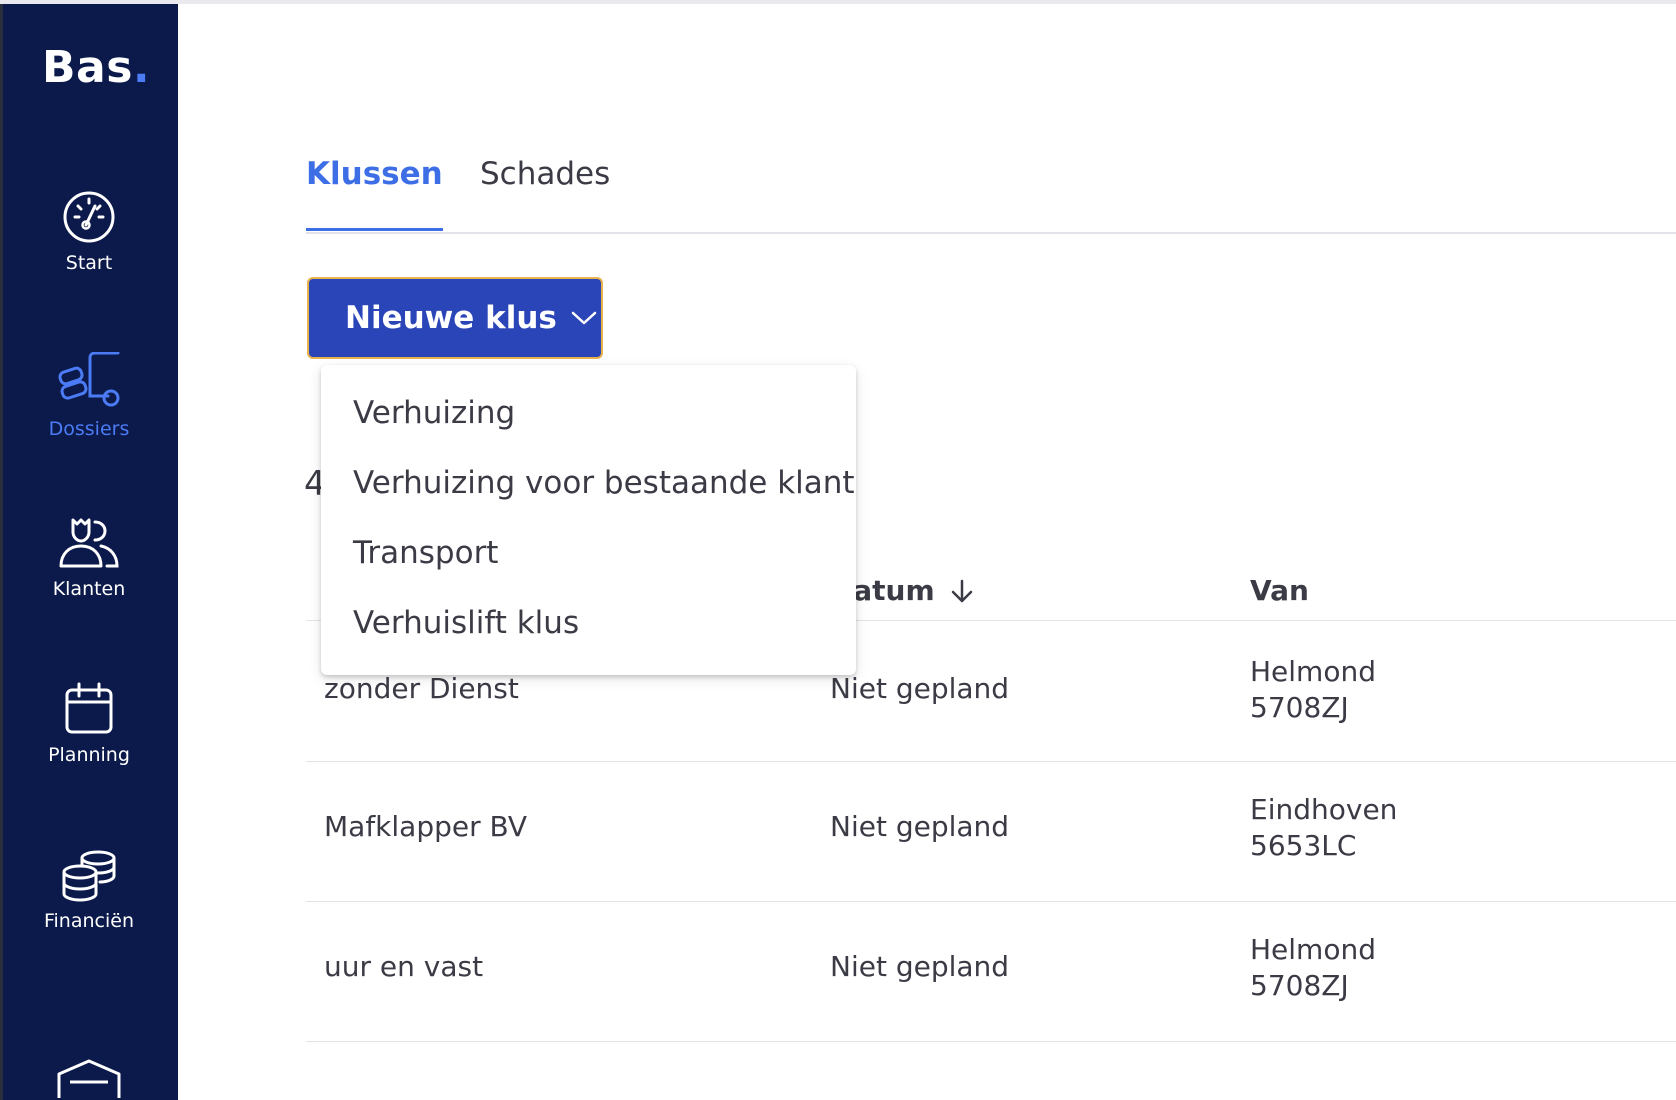 The width and height of the screenshot is (1676, 1100). Describe the element at coordinates (374, 193) in the screenshot. I see `tab-klussen: Klussen` at that location.